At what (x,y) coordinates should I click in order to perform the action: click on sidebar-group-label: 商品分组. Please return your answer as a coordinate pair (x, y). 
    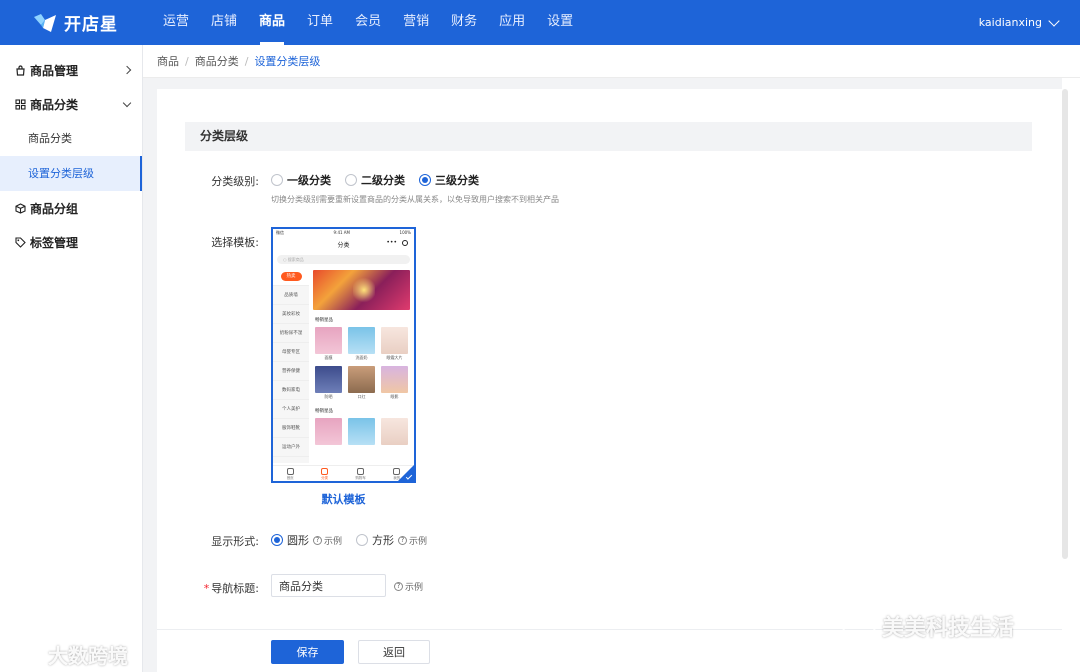
    Looking at the image, I should click on (54, 208).